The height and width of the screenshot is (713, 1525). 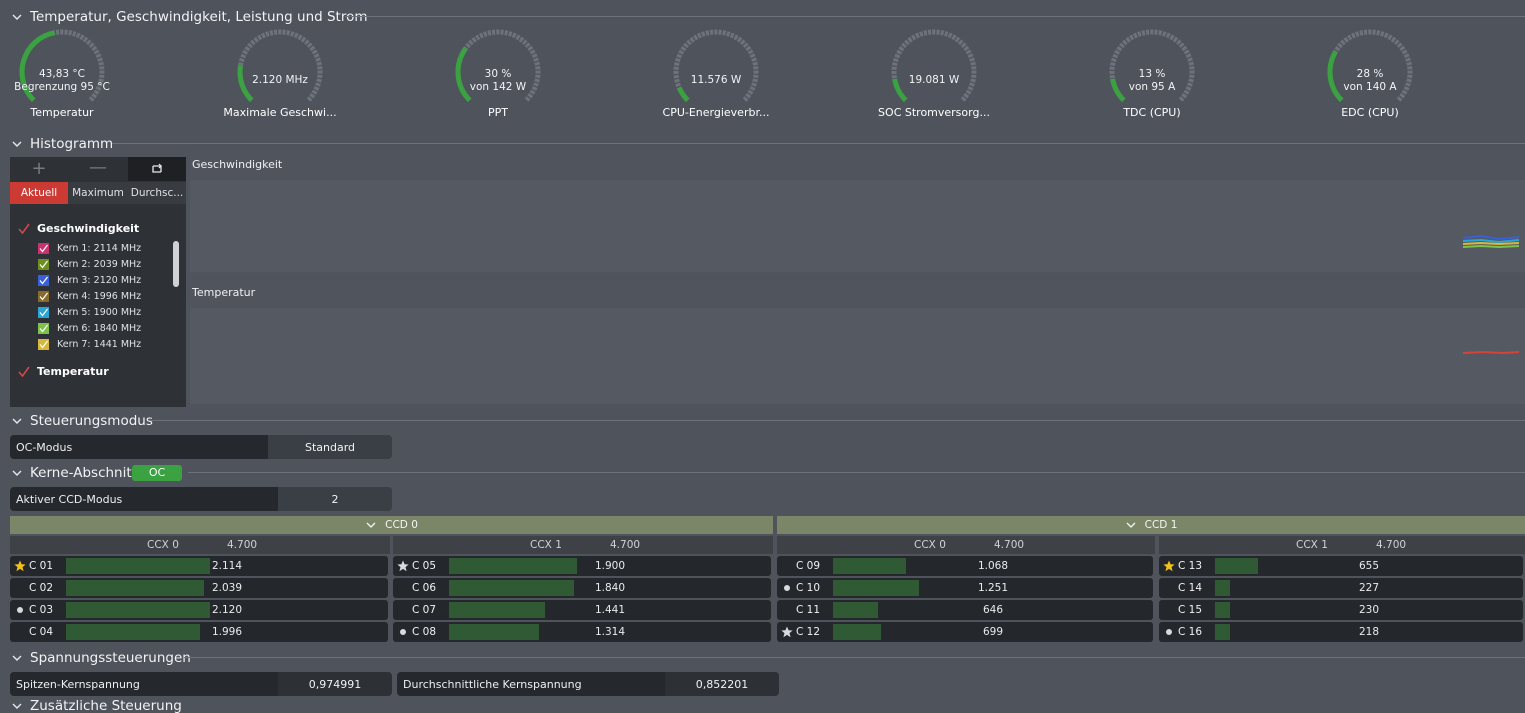 I want to click on core-frequency-value: 1.441, so click(x=610, y=610).